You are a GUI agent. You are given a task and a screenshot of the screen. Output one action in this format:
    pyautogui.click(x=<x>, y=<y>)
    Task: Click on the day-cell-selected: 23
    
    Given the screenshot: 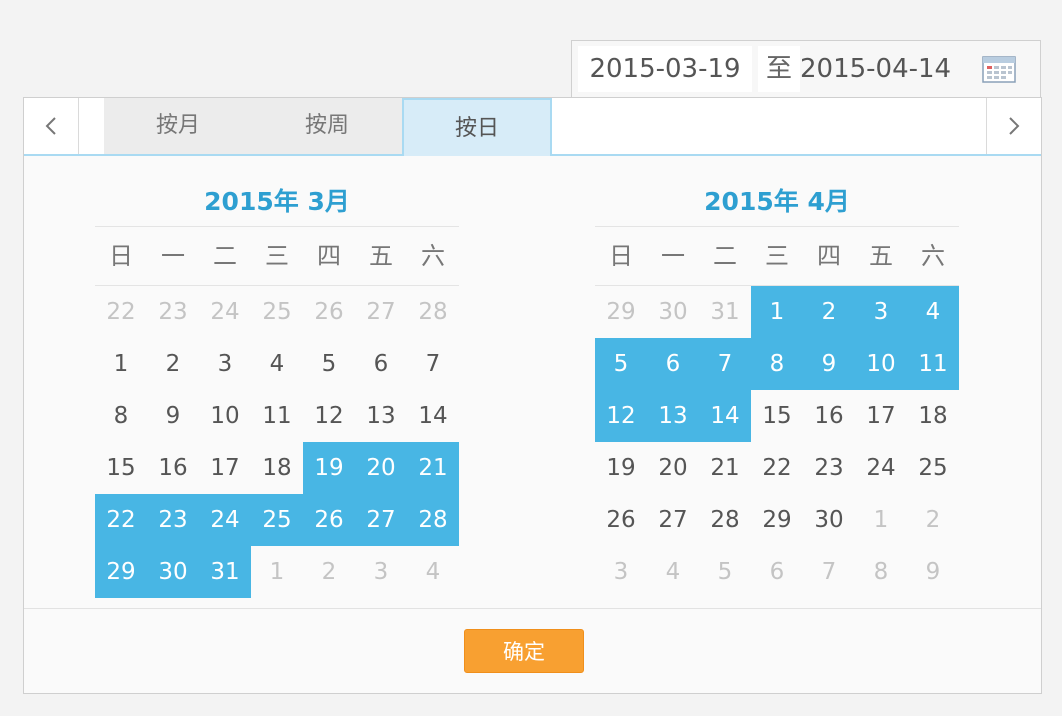 What is the action you would take?
    pyautogui.click(x=173, y=520)
    